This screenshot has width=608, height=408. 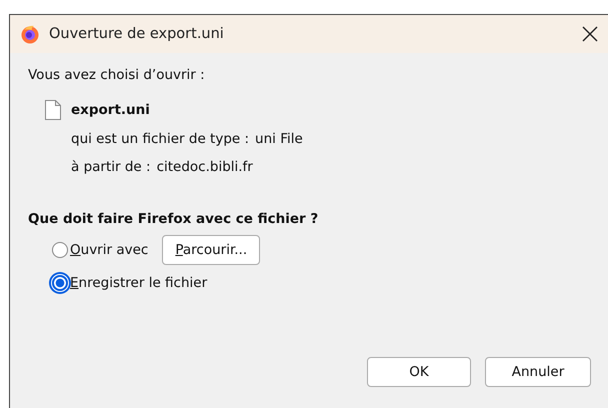 I want to click on detail-value: uni File, so click(x=279, y=139).